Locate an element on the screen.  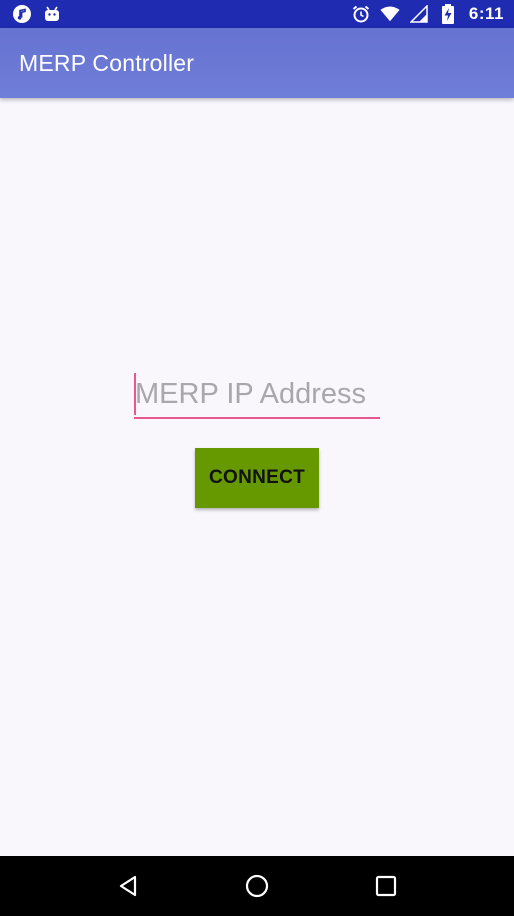
back-button is located at coordinates (128, 886).